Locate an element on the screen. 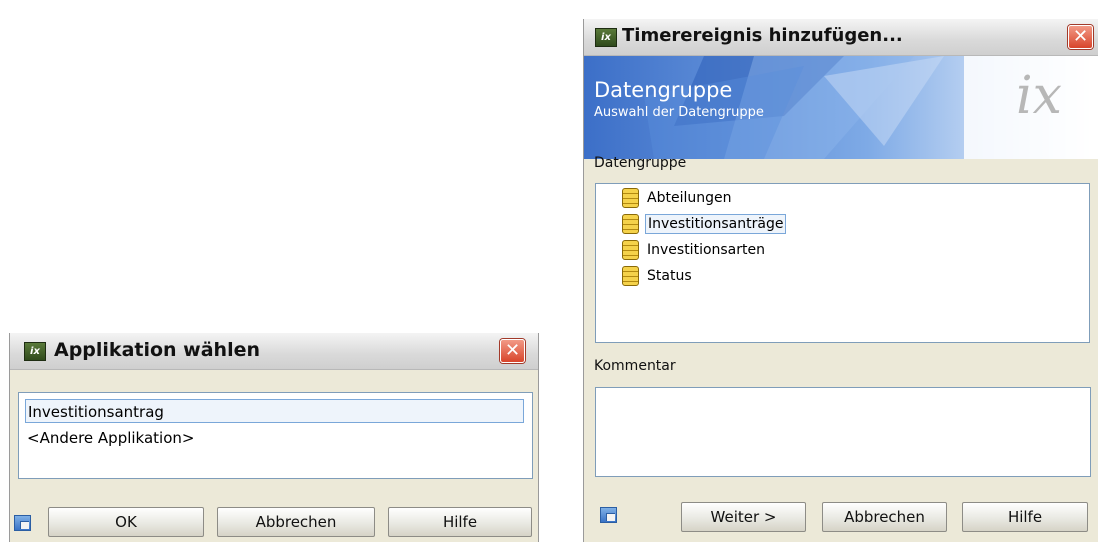 The height and width of the screenshot is (542, 1098). banner-heading: Datengruppe is located at coordinates (663, 90).